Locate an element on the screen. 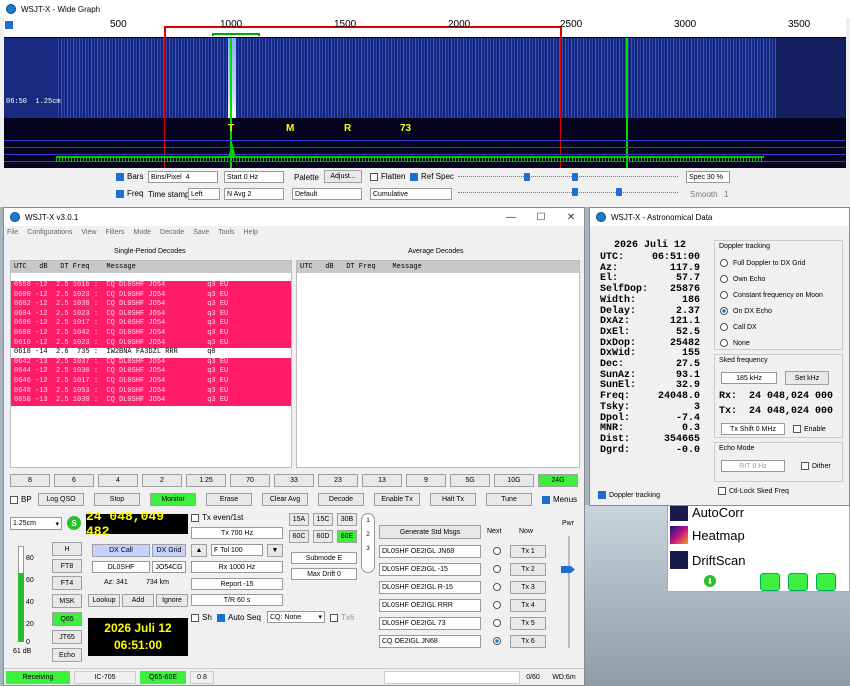 Image resolution: width=850 pixels, height=686 pixels. mode-ft4-button: FT4 is located at coordinates (67, 583).